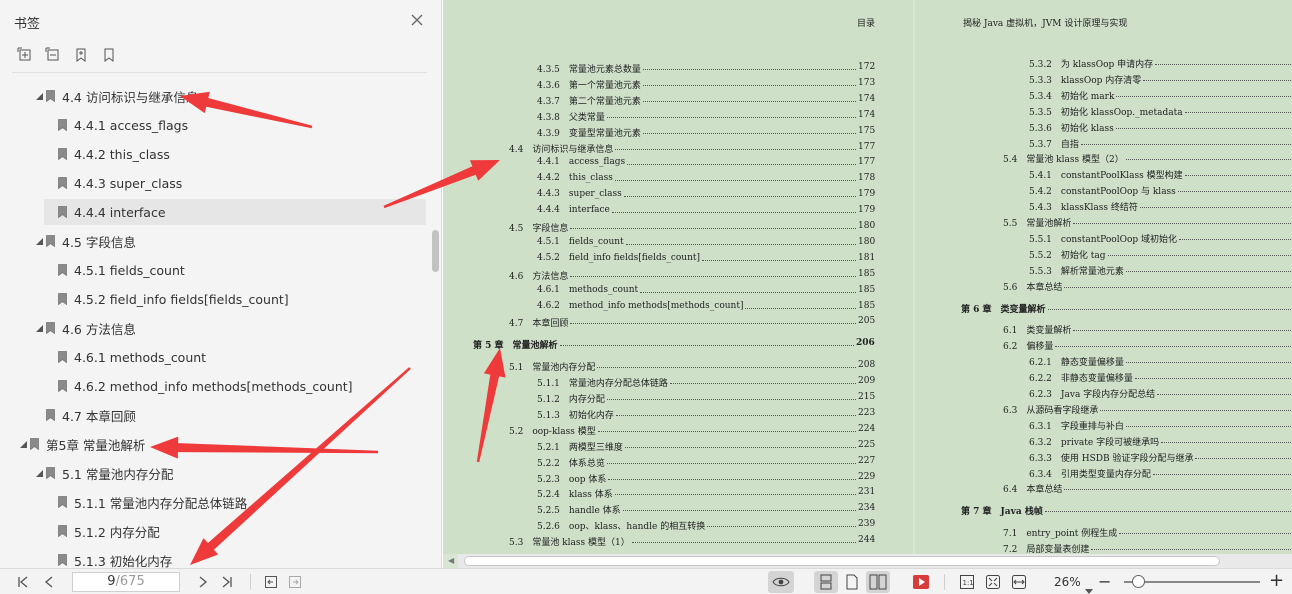  What do you see at coordinates (1160, 238) in the screenshot?
I see `toc-entry: 5.5.1 constantPoolOop 域初始化` at bounding box center [1160, 238].